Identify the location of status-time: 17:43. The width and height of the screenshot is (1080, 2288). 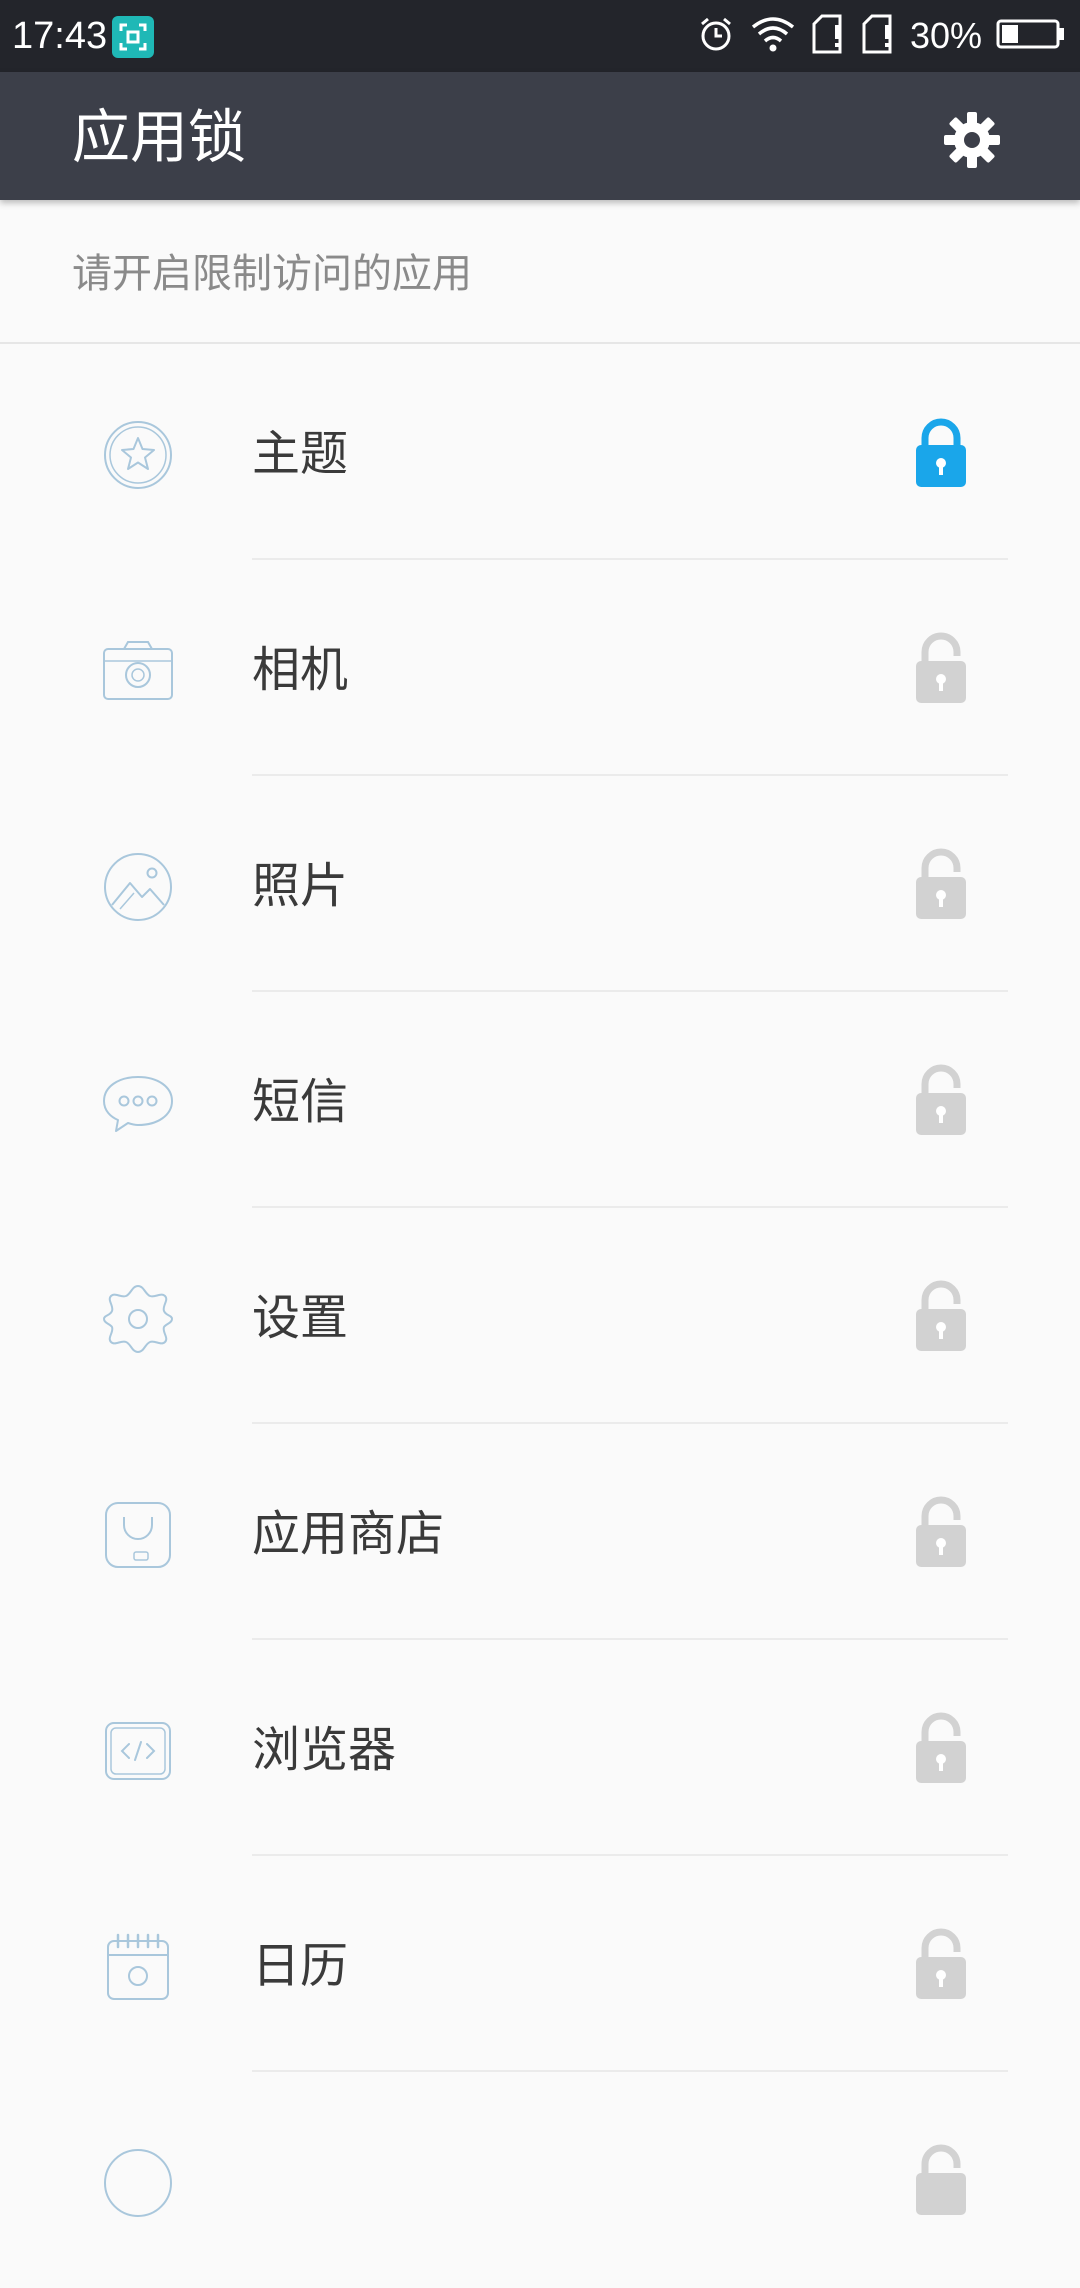
(60, 36).